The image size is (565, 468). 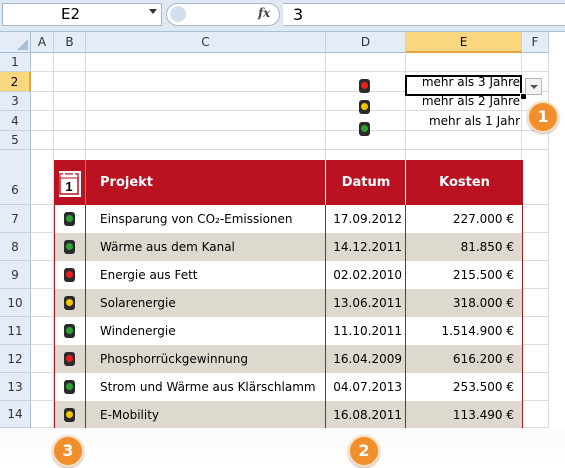 What do you see at coordinates (211, 387) in the screenshot?
I see `cell-projekt: Strom und Wärme aus Klärschlamm` at bounding box center [211, 387].